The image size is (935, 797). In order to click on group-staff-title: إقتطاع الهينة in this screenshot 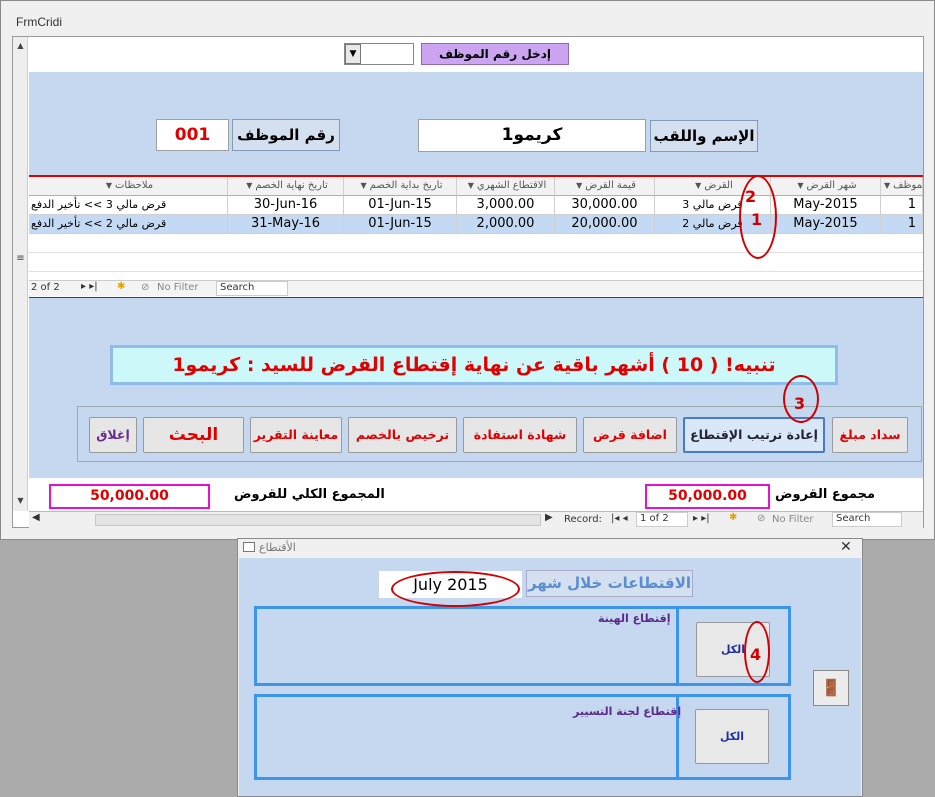, I will do `click(634, 618)`.